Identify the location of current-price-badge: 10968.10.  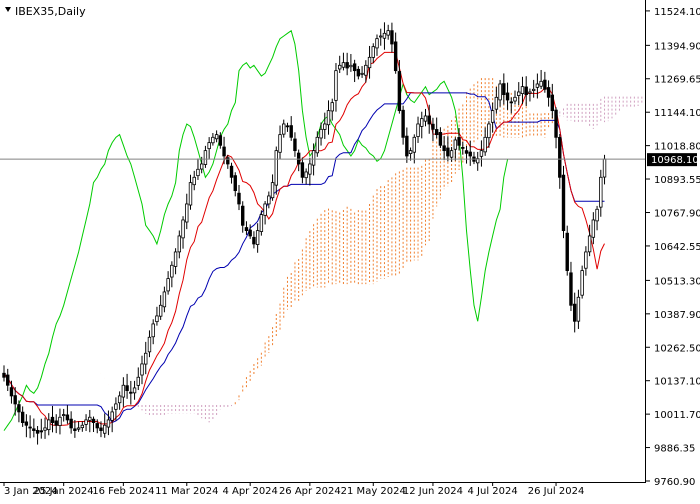
(673, 160).